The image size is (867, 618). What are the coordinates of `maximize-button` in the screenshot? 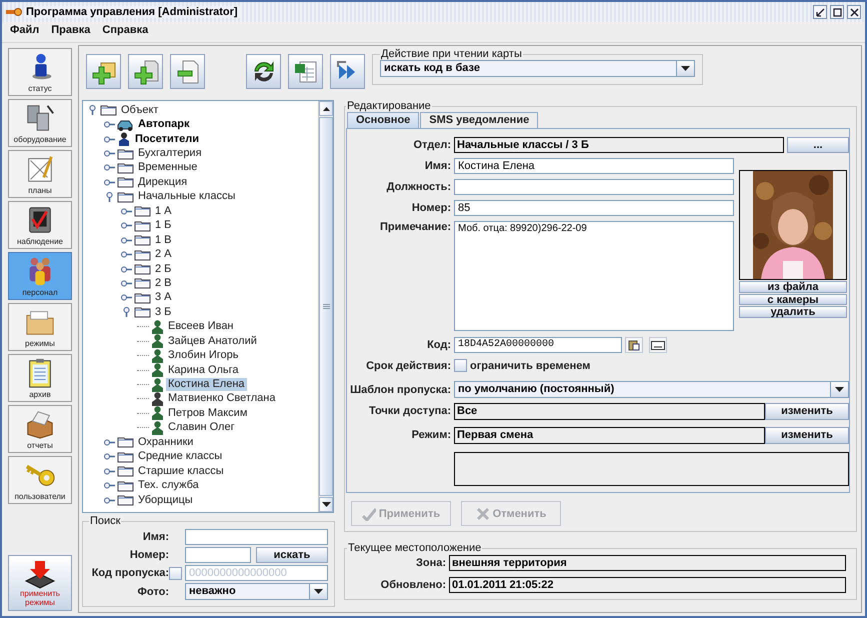 It's located at (837, 12).